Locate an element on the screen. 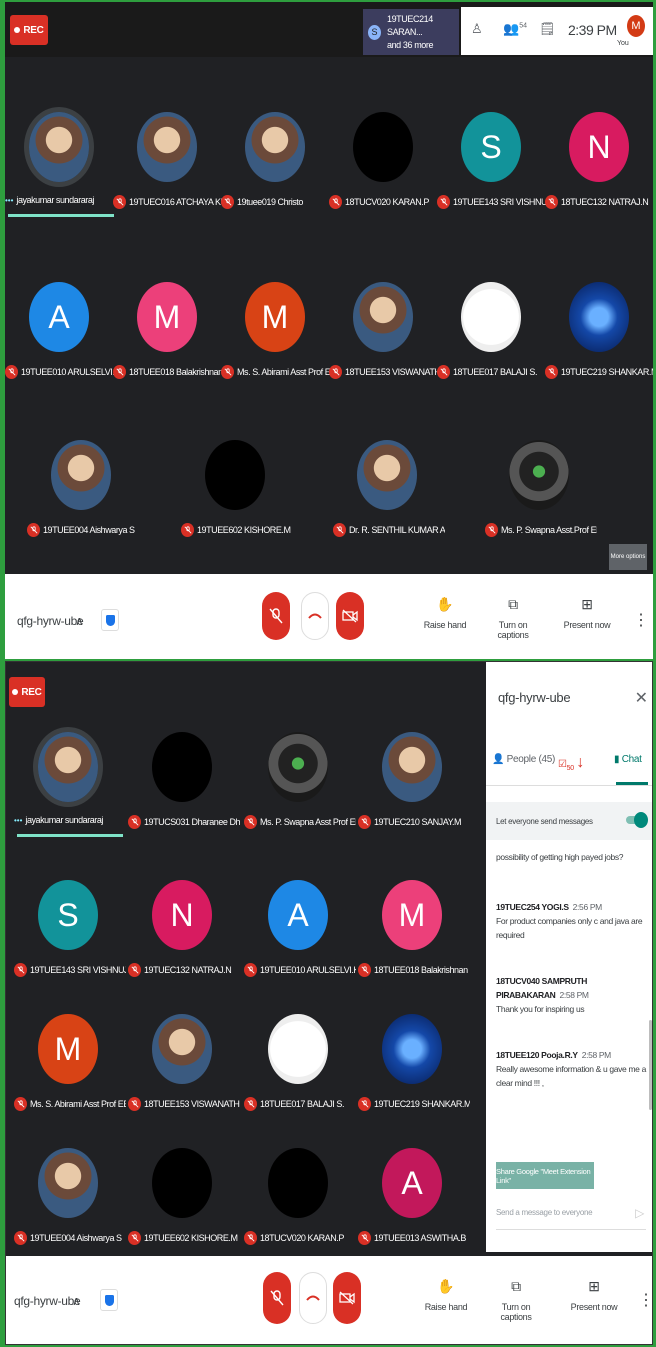 The height and width of the screenshot is (1347, 656). participant-tile: N 19TUEC132 NATRAJ.N is located at coordinates (182, 945).